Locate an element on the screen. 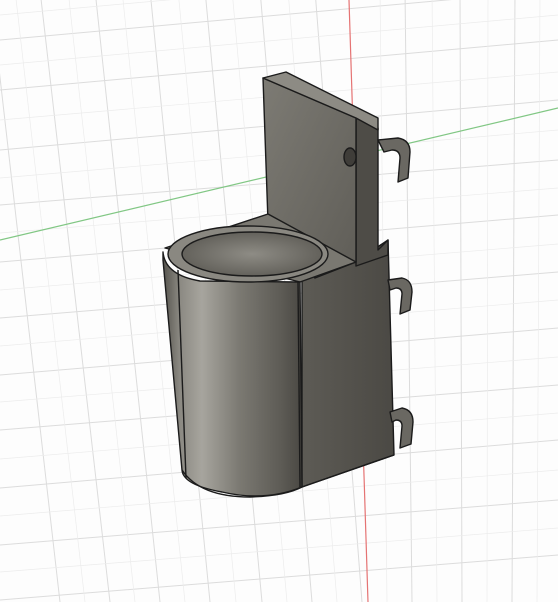 The width and height of the screenshot is (558, 602). cup-opening is located at coordinates (252, 254).